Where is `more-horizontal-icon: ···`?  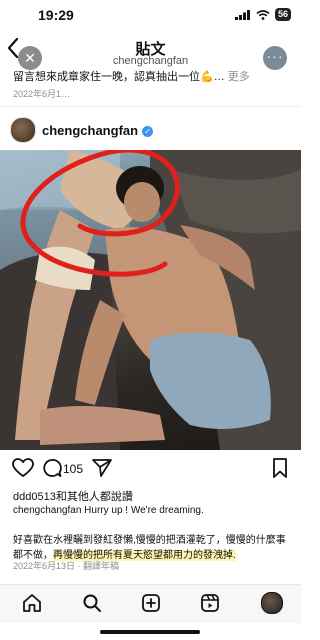 more-horizontal-icon: ··· is located at coordinates (275, 58).